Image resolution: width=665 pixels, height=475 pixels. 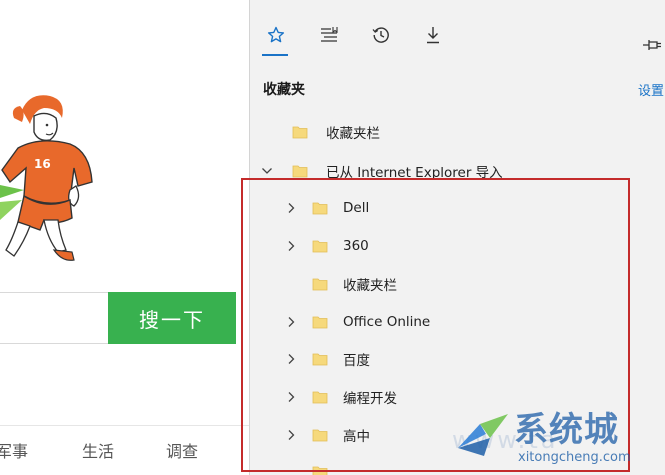 What do you see at coordinates (387, 322) in the screenshot?
I see `favorite-item-label: Office Online` at bounding box center [387, 322].